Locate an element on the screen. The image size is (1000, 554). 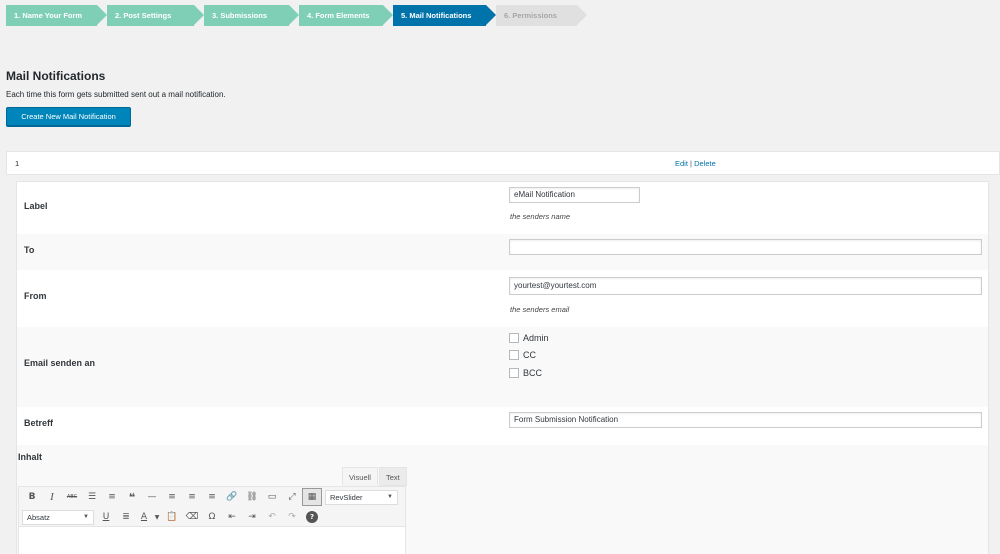
delete-link: Delete is located at coordinates (705, 163).